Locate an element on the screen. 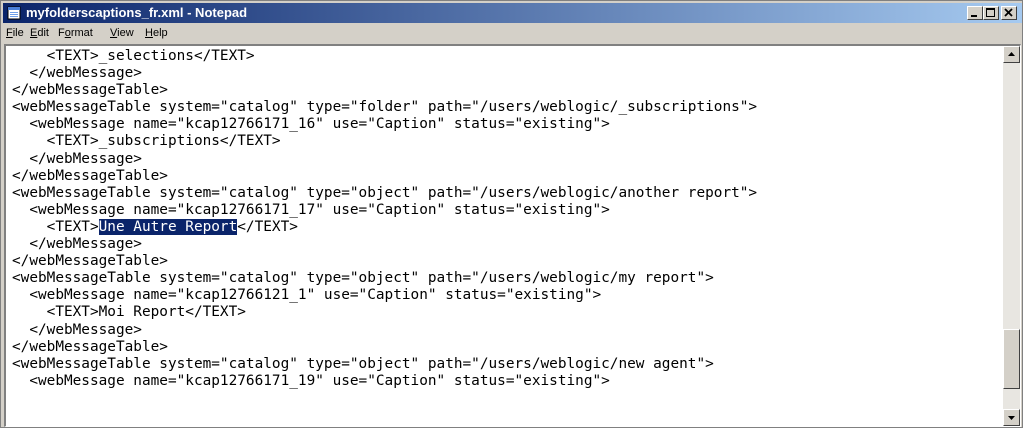  scroll-down-arrow-icon is located at coordinates (1011, 418).